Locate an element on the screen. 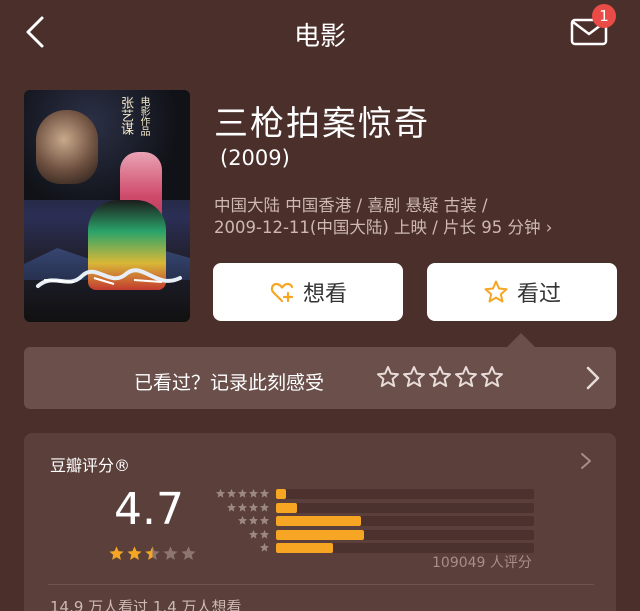  score-stars is located at coordinates (152, 553).